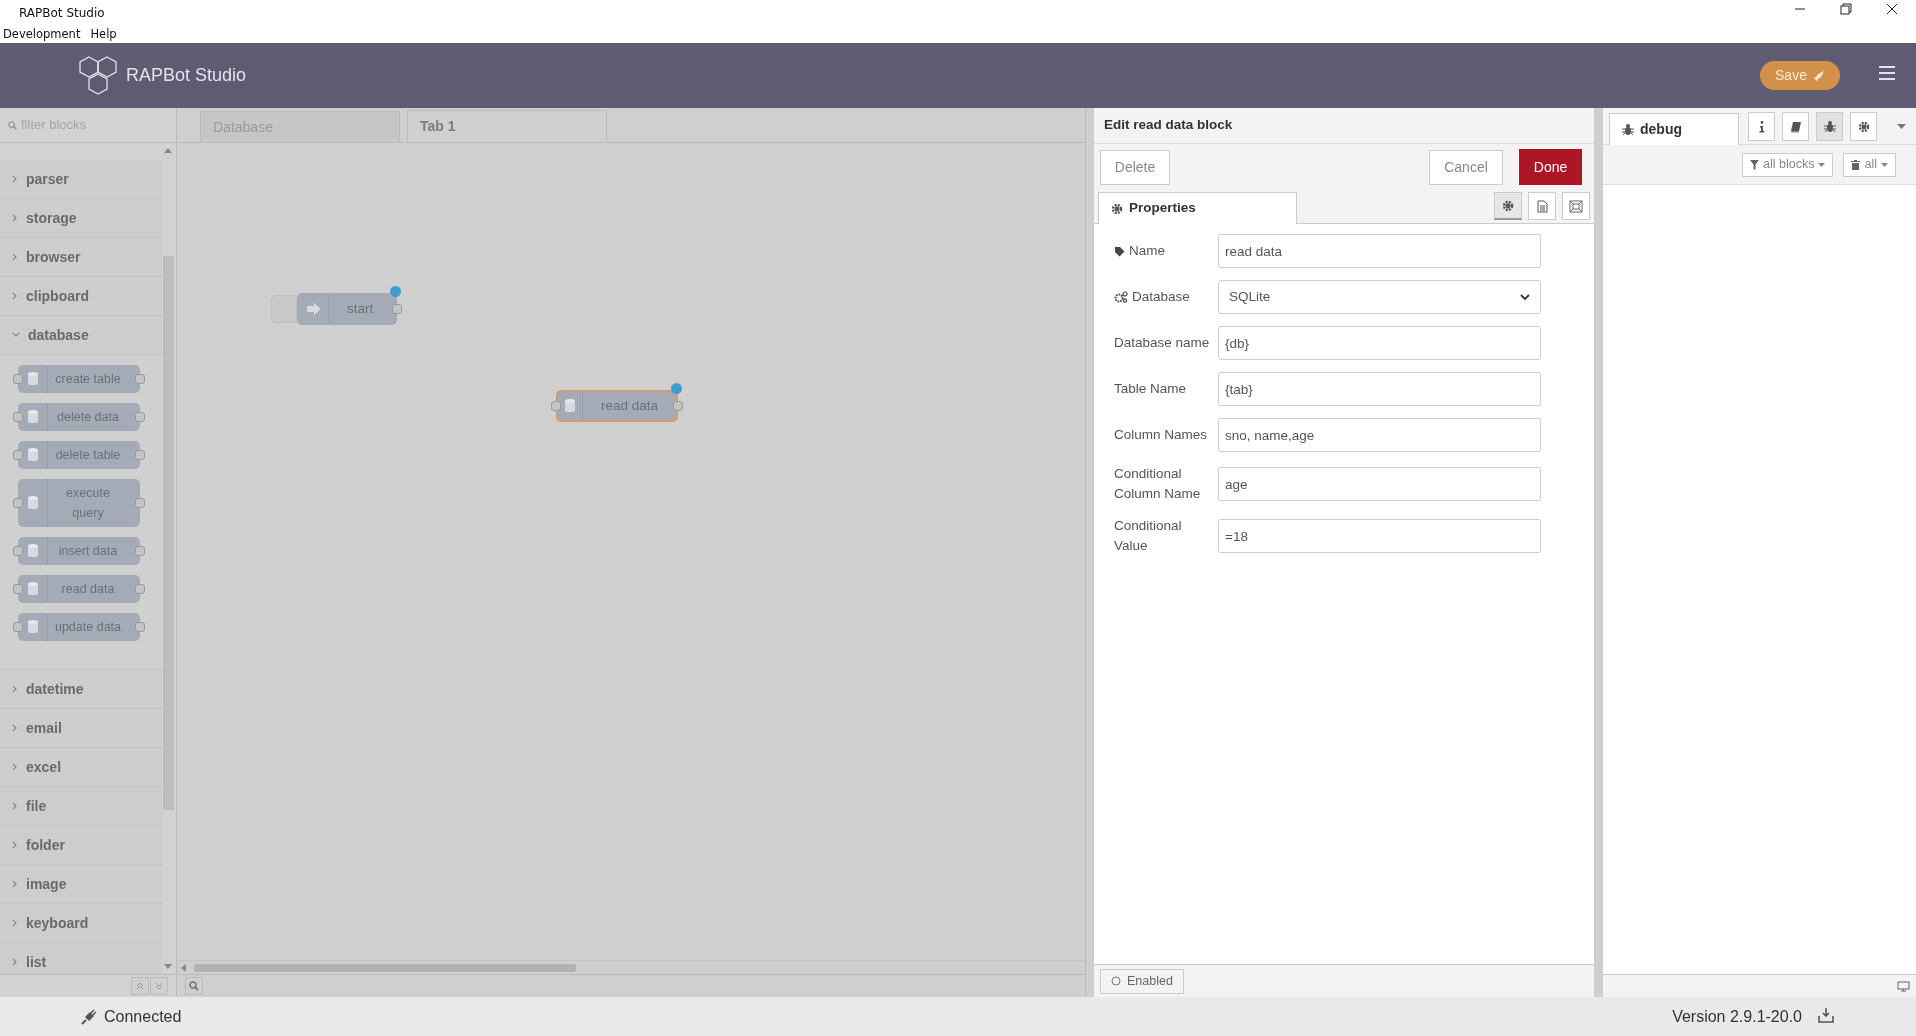 Image resolution: width=1916 pixels, height=1036 pixels. Describe the element at coordinates (168, 967) in the screenshot. I see `scroll-down-icon` at that location.